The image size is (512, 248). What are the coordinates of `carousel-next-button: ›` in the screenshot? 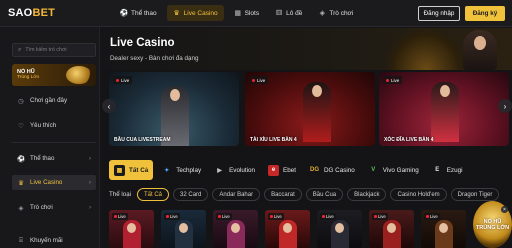 It's located at (505, 106).